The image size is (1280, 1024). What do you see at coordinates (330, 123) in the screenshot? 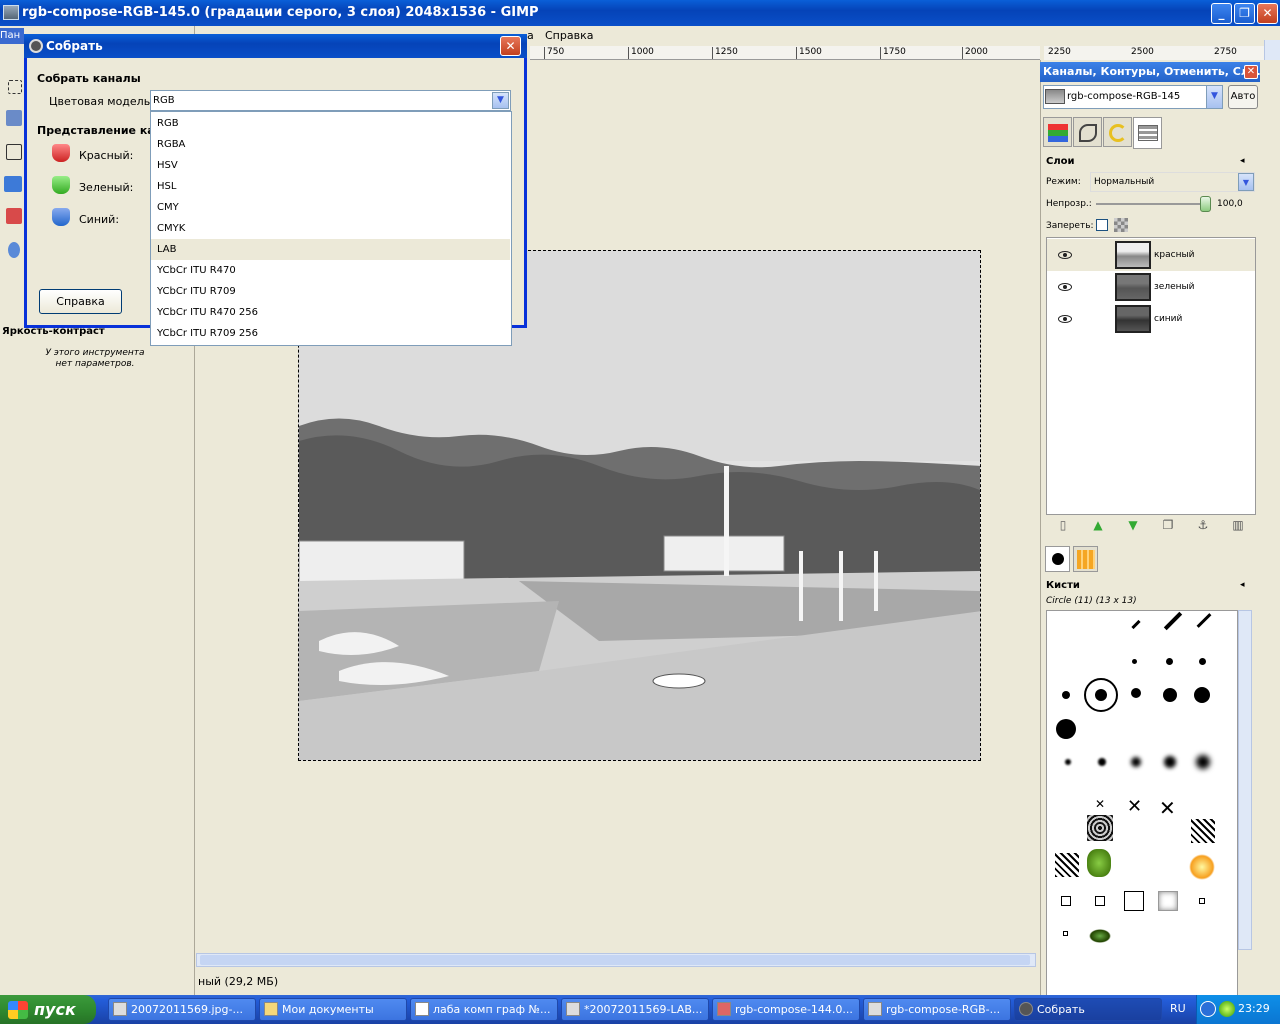
I see `dropdown-option: RGB` at bounding box center [330, 123].